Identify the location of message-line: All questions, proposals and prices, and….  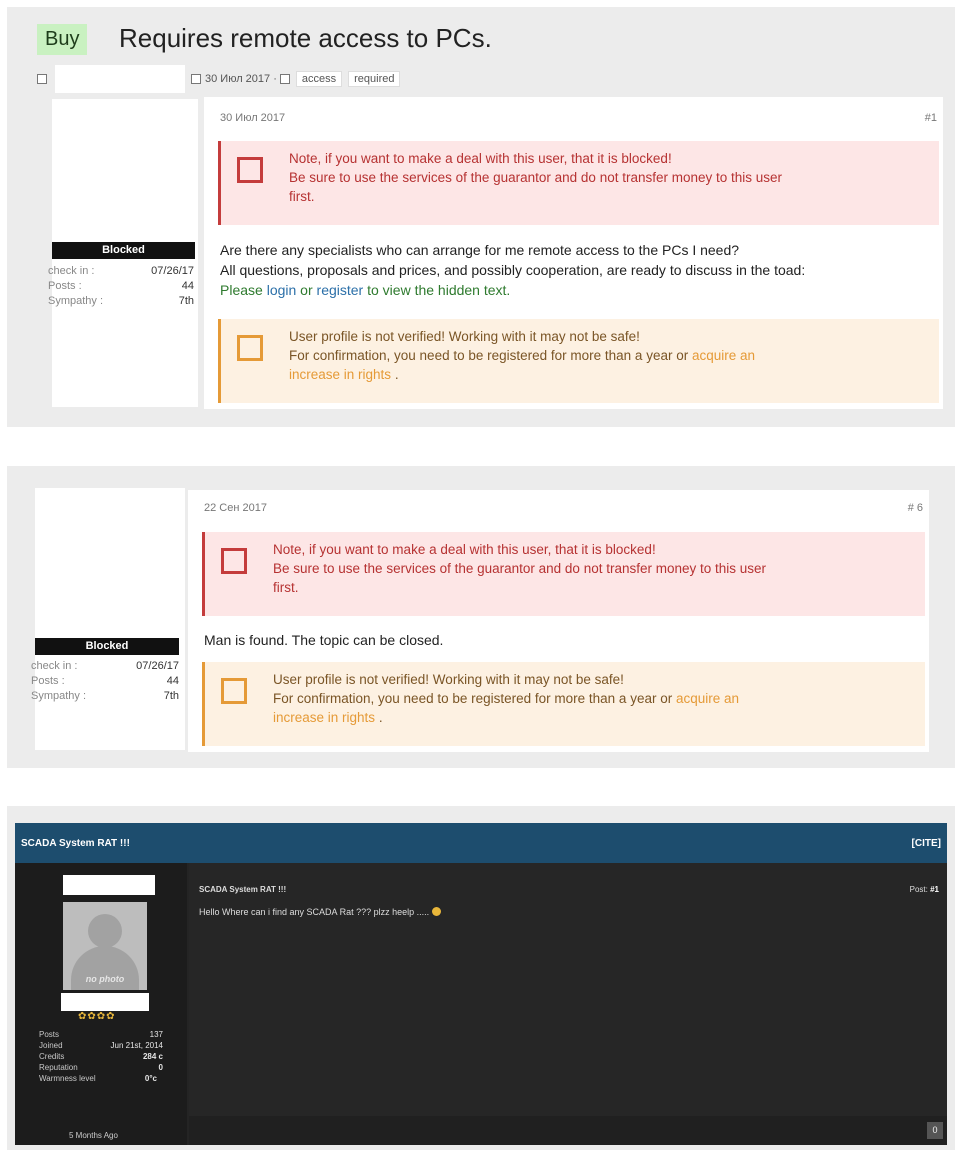
(513, 270).